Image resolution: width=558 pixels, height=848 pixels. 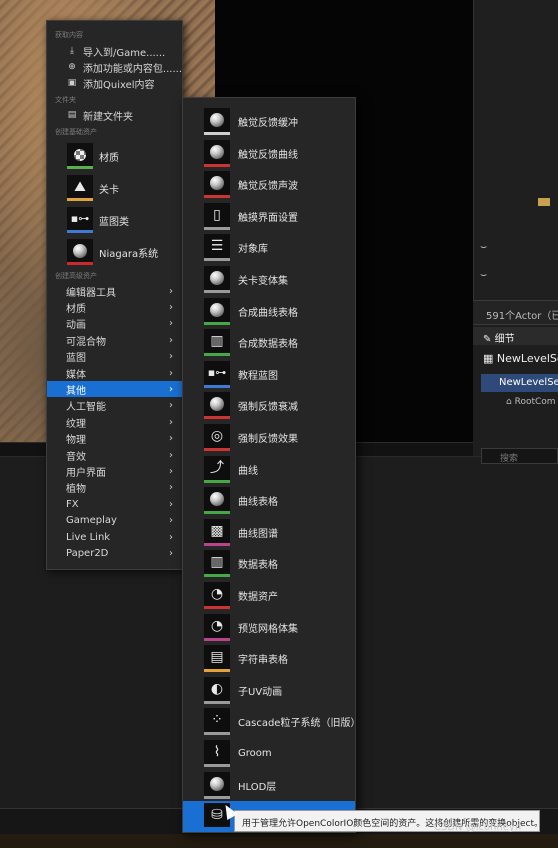 What do you see at coordinates (253, 250) in the screenshot?
I see `submenu-item-label: 对象库` at bounding box center [253, 250].